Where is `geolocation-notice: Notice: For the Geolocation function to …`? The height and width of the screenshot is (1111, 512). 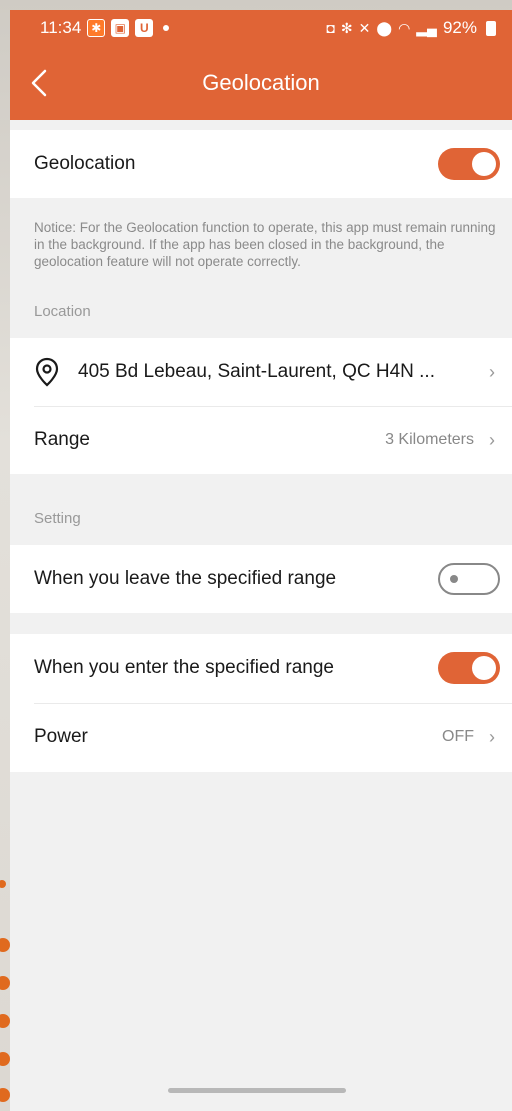 geolocation-notice: Notice: For the Geolocation function to … is located at coordinates (265, 244).